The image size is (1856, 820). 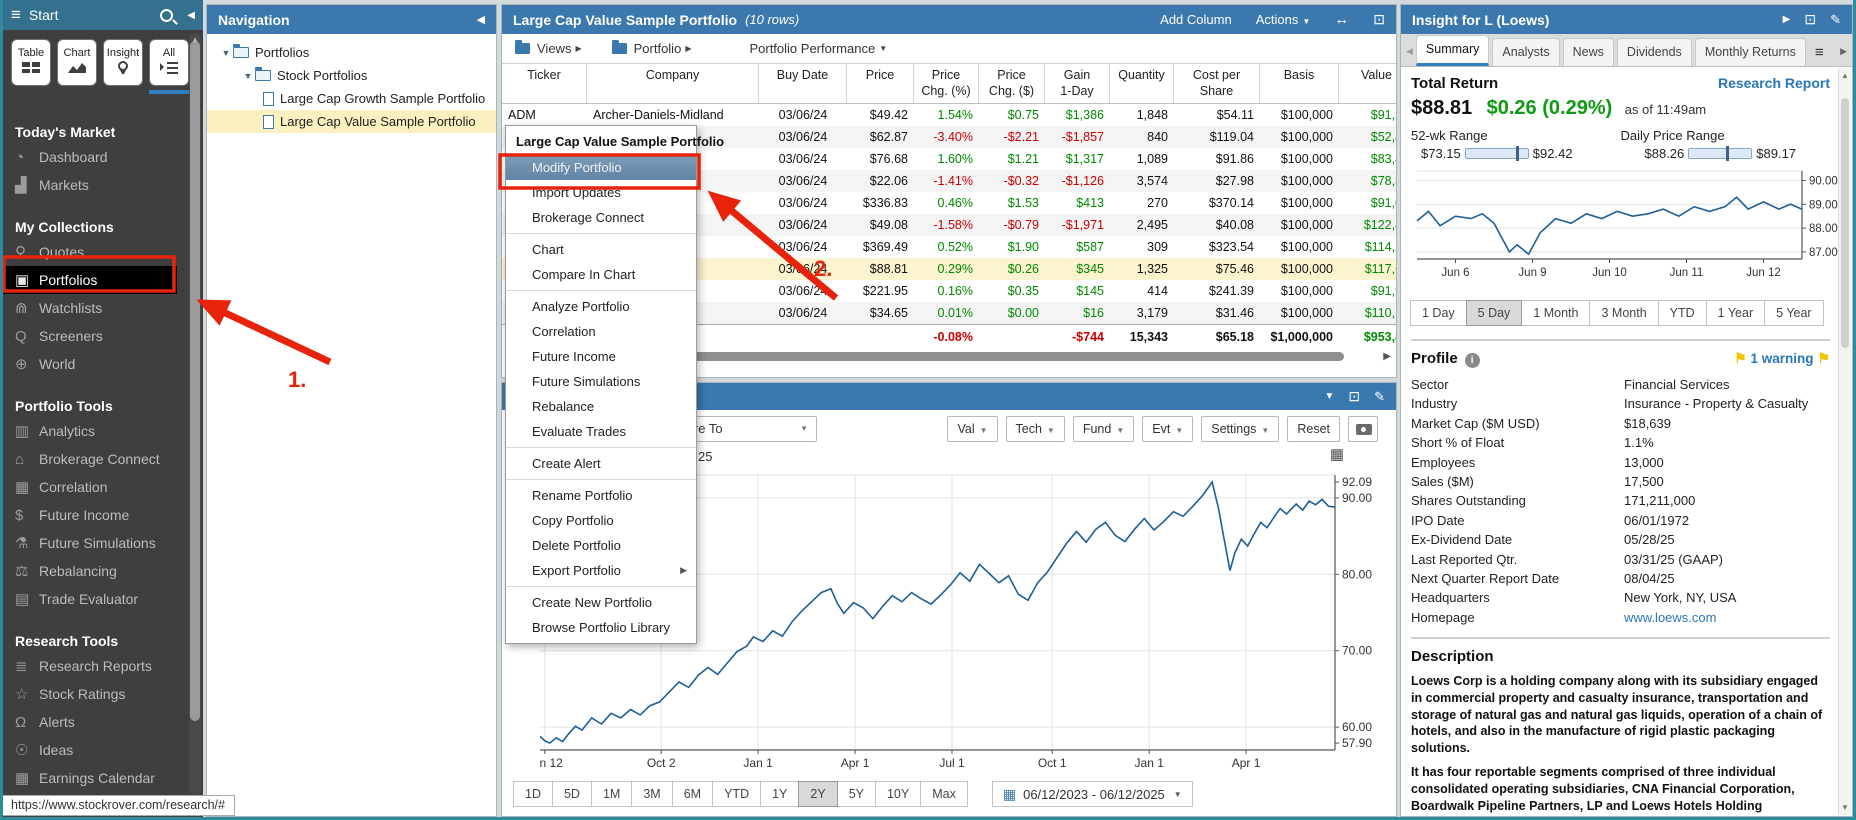 I want to click on settings-dropdown: Settings ▼, so click(x=1240, y=429).